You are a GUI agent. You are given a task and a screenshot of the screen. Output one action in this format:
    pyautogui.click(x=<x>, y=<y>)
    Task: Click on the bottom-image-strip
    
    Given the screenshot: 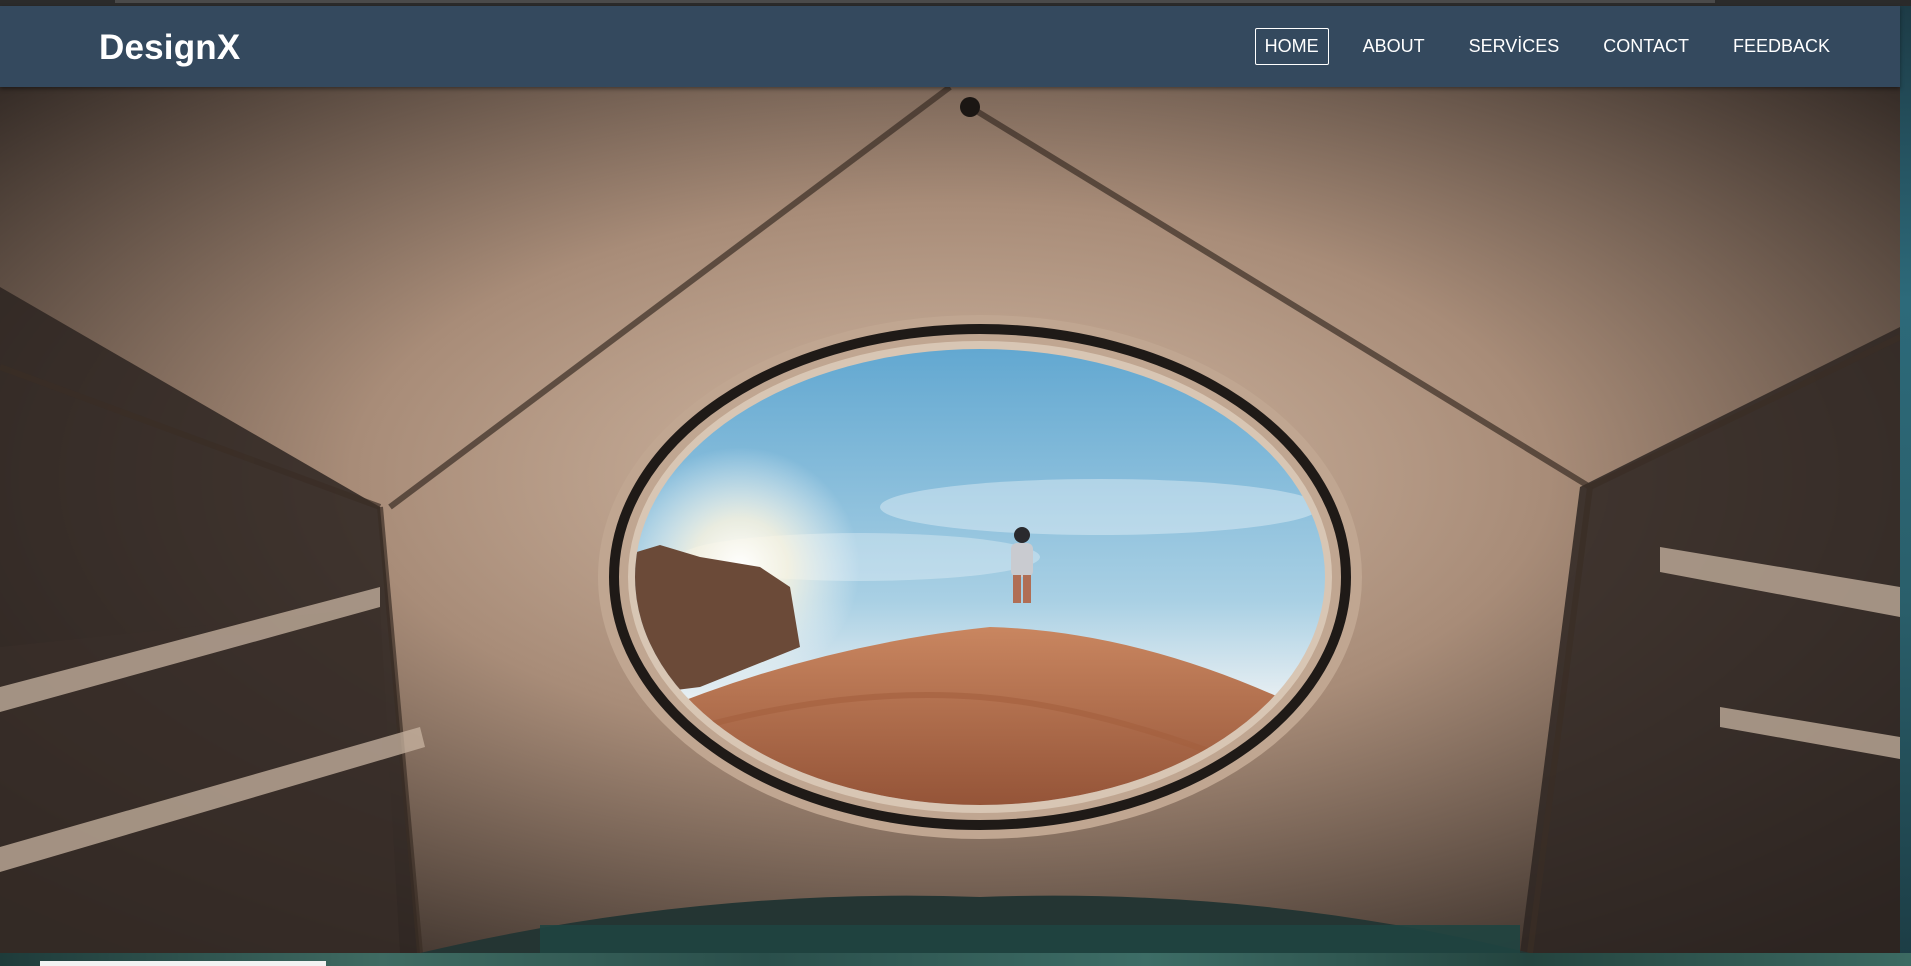 What is the action you would take?
    pyautogui.click(x=955, y=959)
    